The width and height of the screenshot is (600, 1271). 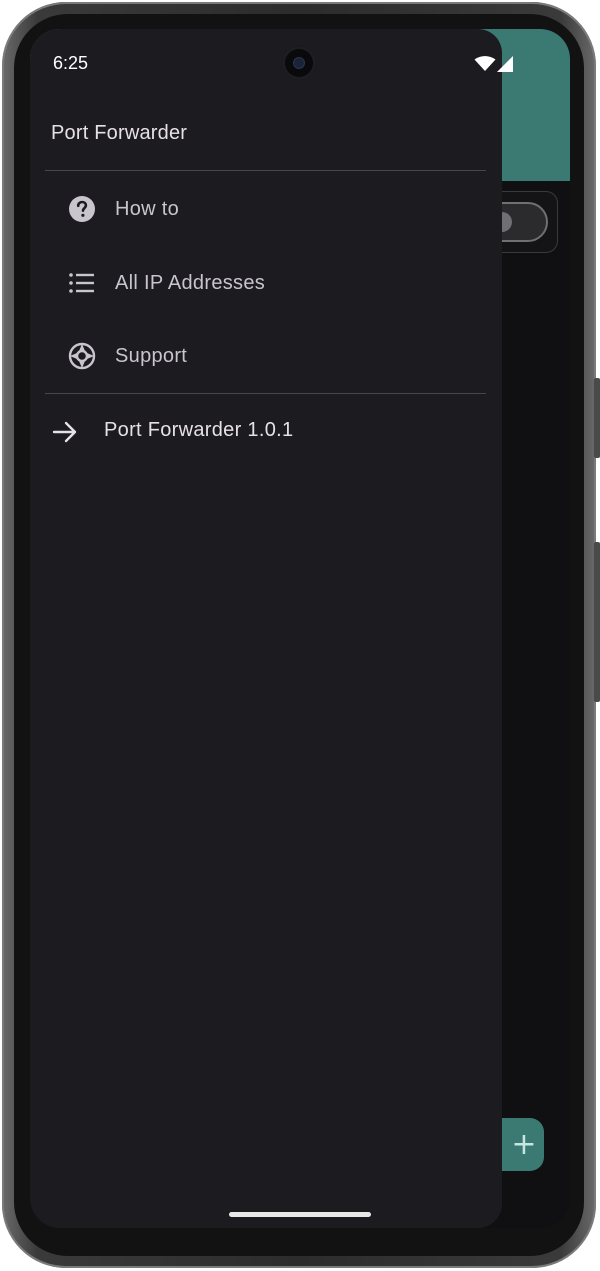 I want to click on nav-item-label: Support, so click(x=151, y=355).